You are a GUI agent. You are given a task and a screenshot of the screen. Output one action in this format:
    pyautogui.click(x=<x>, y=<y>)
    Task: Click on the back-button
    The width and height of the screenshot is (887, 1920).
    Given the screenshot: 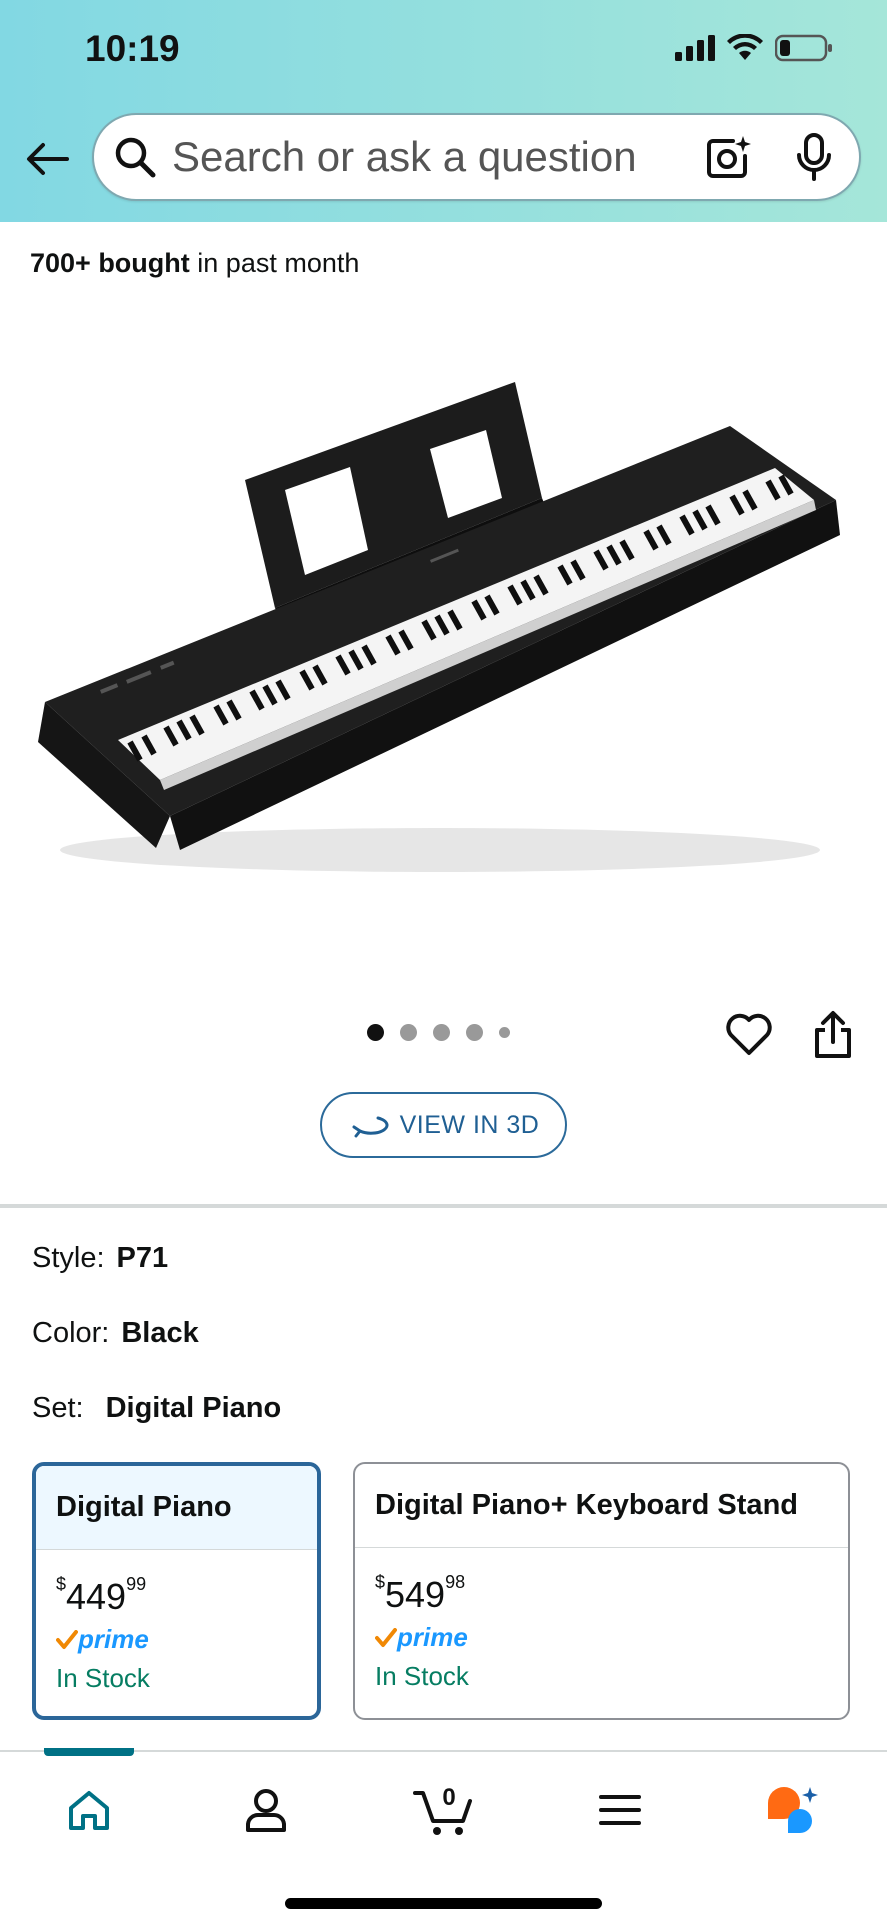 What is the action you would take?
    pyautogui.click(x=47, y=159)
    